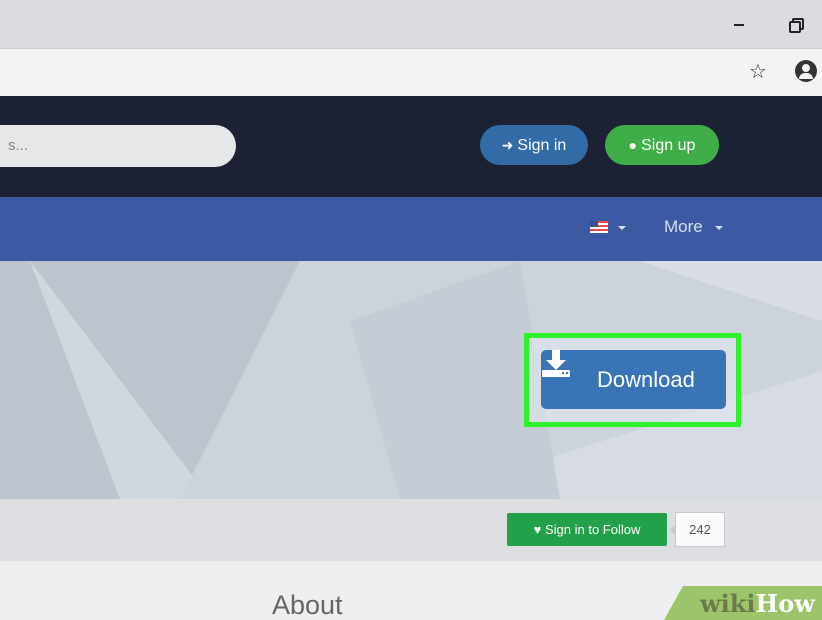  I want to click on download-icon, so click(556, 363).